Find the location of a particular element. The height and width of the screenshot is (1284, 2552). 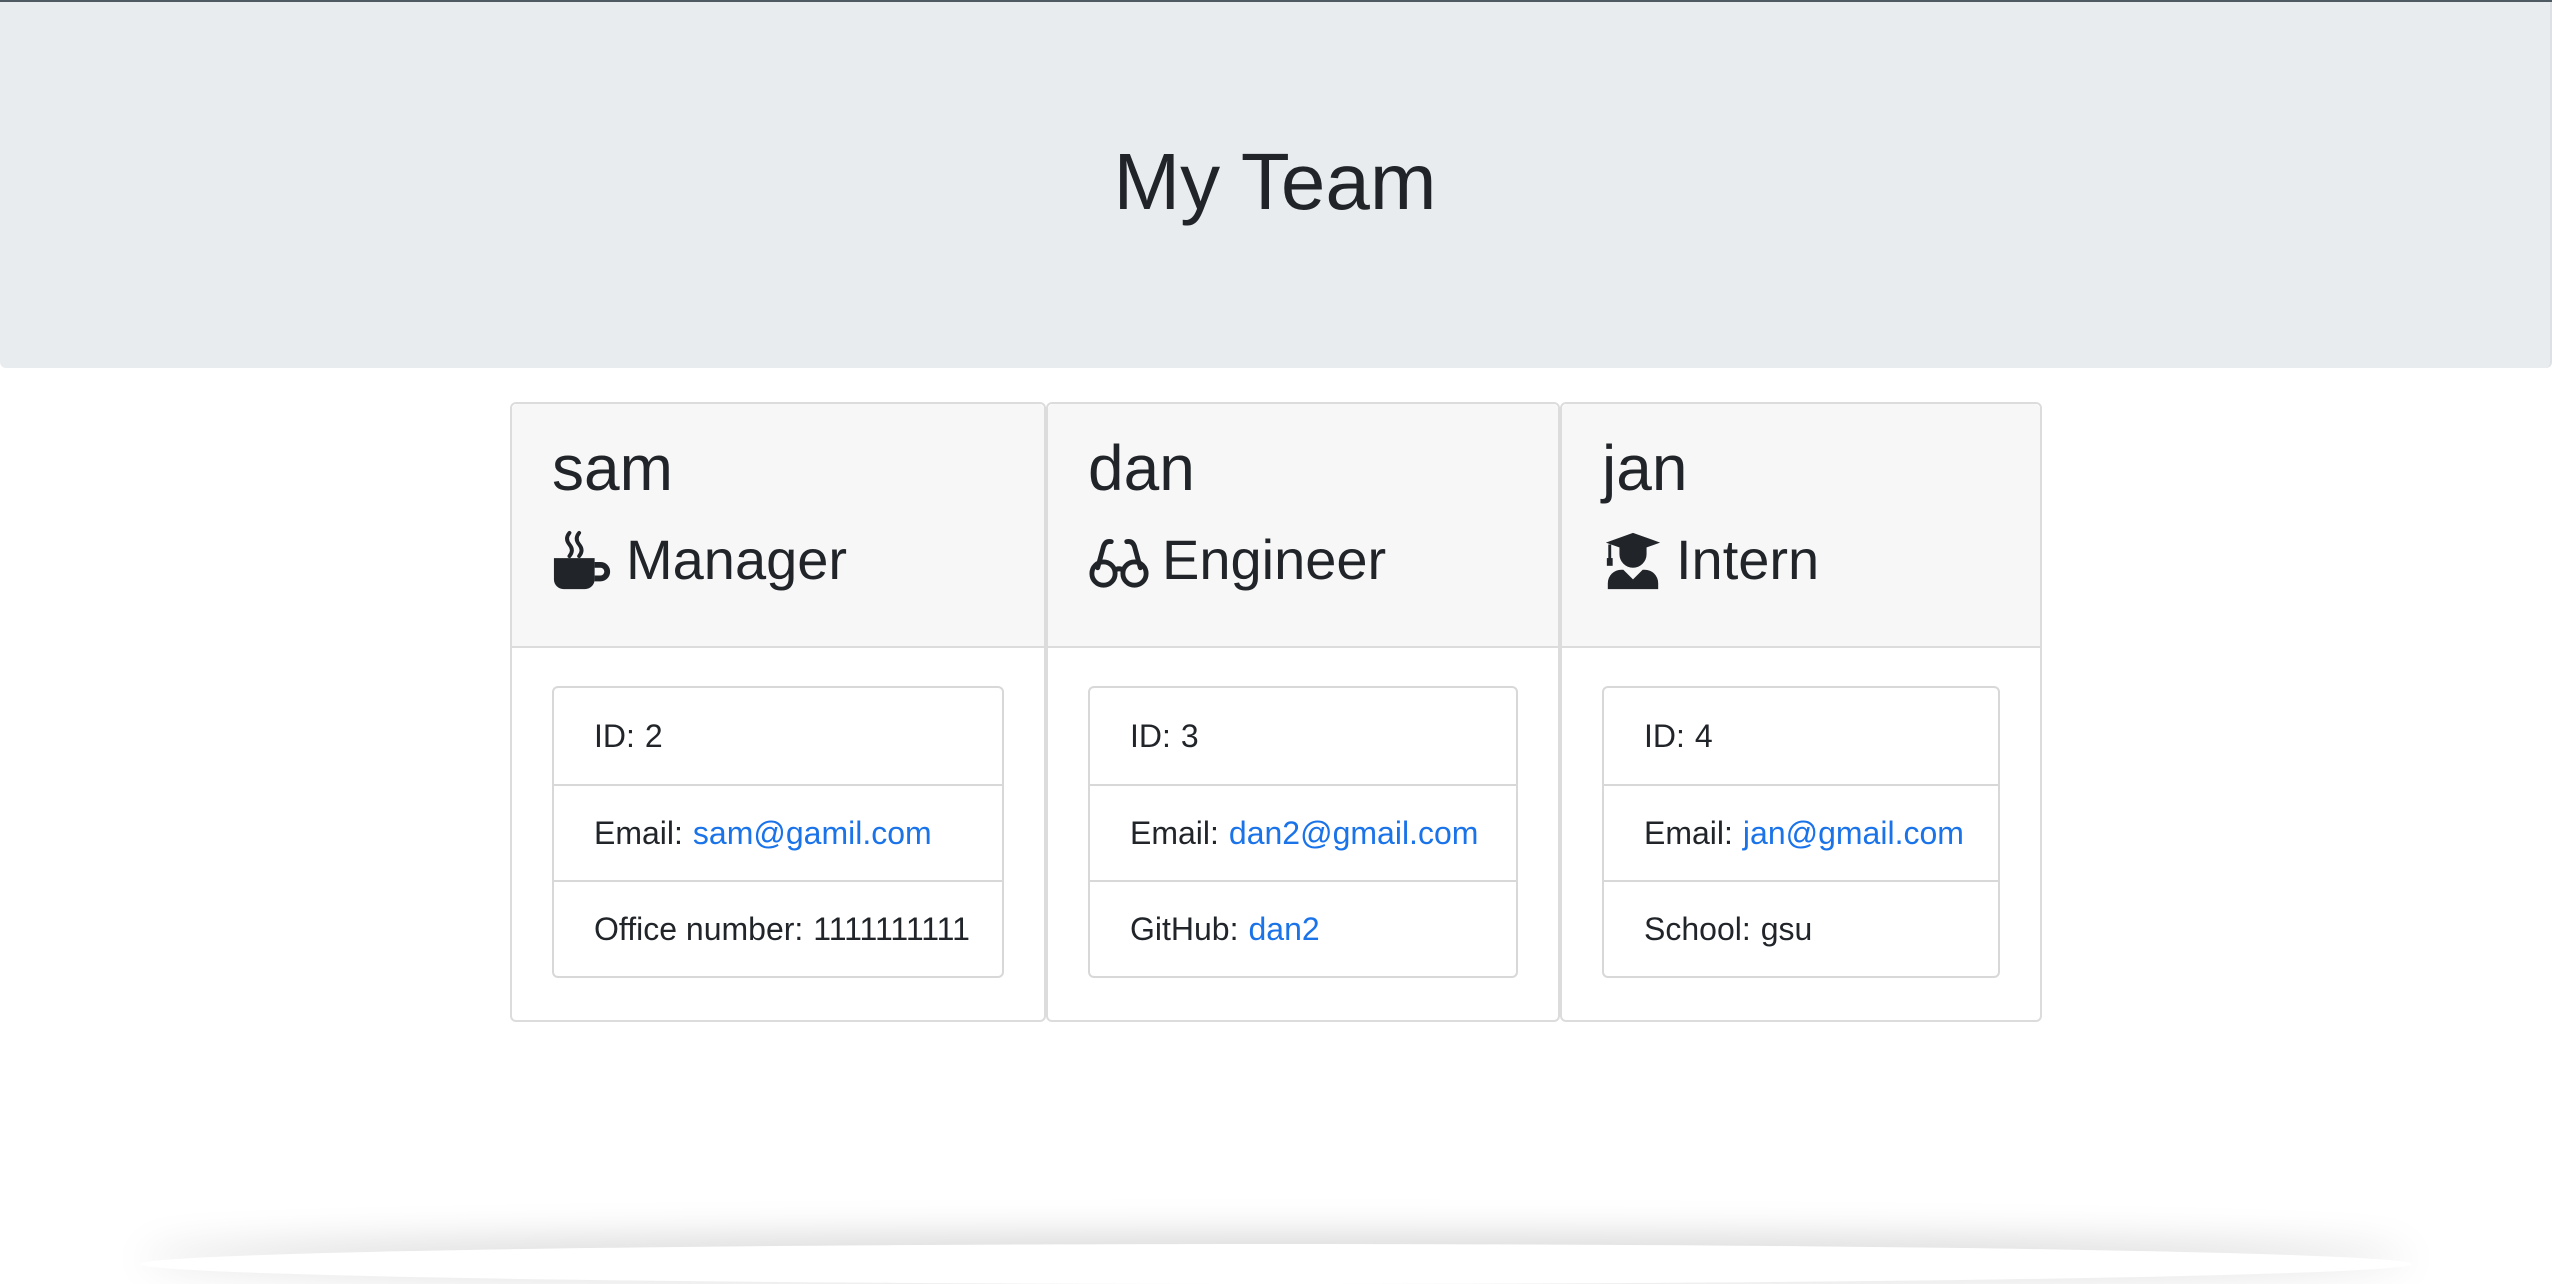

email-link: sam@gamil.com is located at coordinates (812, 833).